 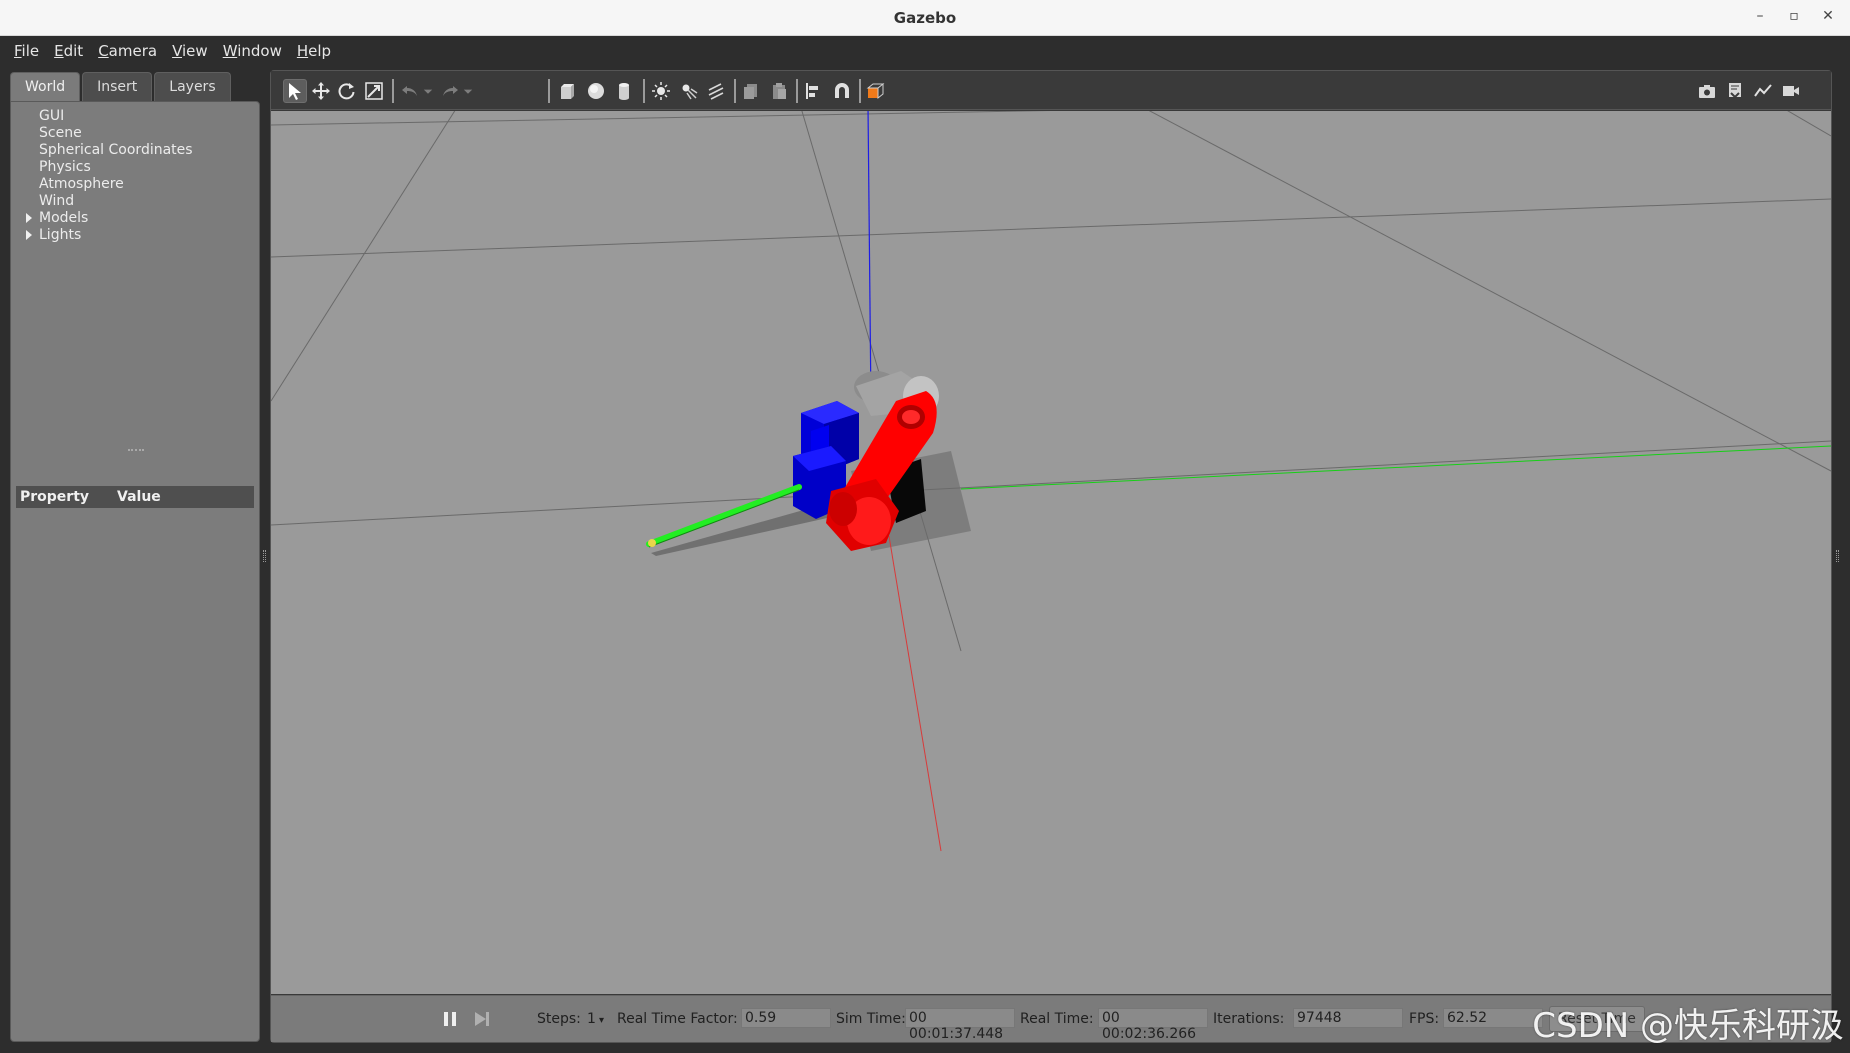 What do you see at coordinates (751, 91) in the screenshot?
I see `copy-icon` at bounding box center [751, 91].